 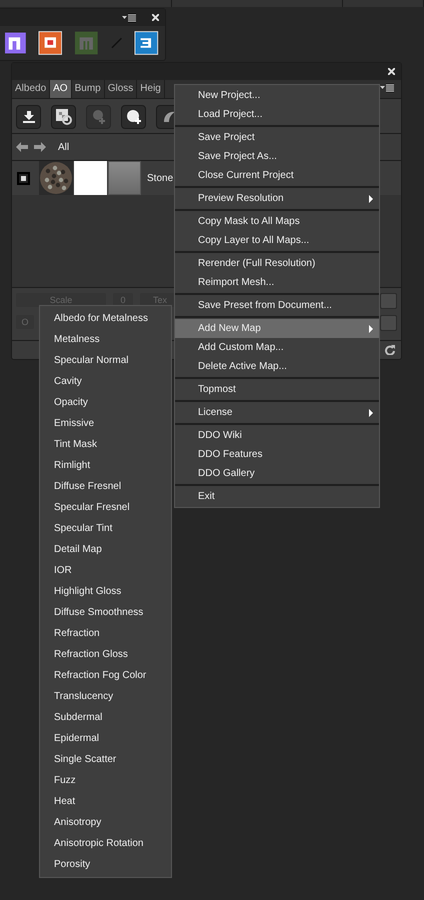 What do you see at coordinates (105, 801) in the screenshot?
I see `menu-item: Heat` at bounding box center [105, 801].